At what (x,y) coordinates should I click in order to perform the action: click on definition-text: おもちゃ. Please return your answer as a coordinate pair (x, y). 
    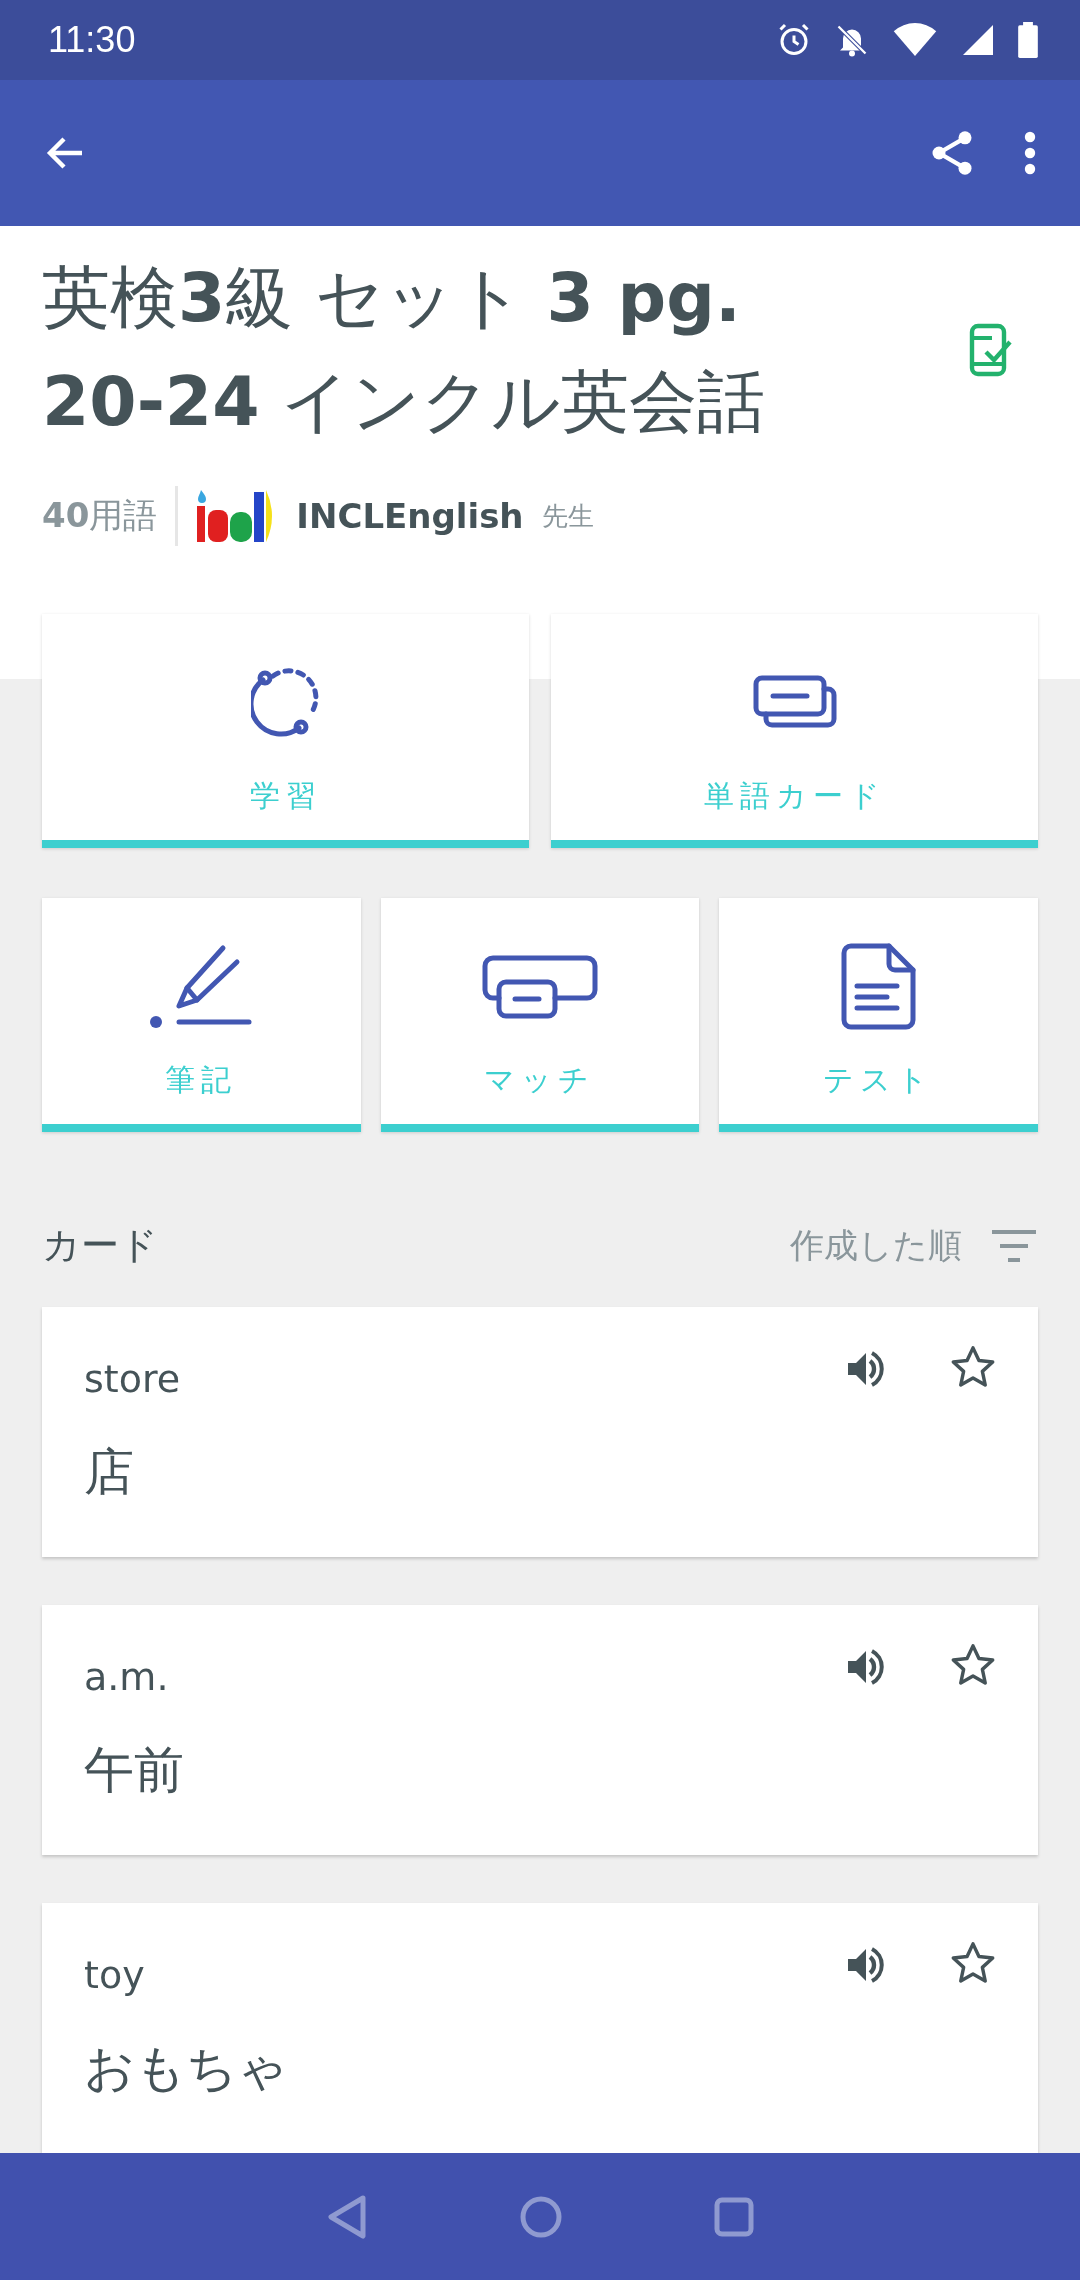
    Looking at the image, I should click on (186, 2068).